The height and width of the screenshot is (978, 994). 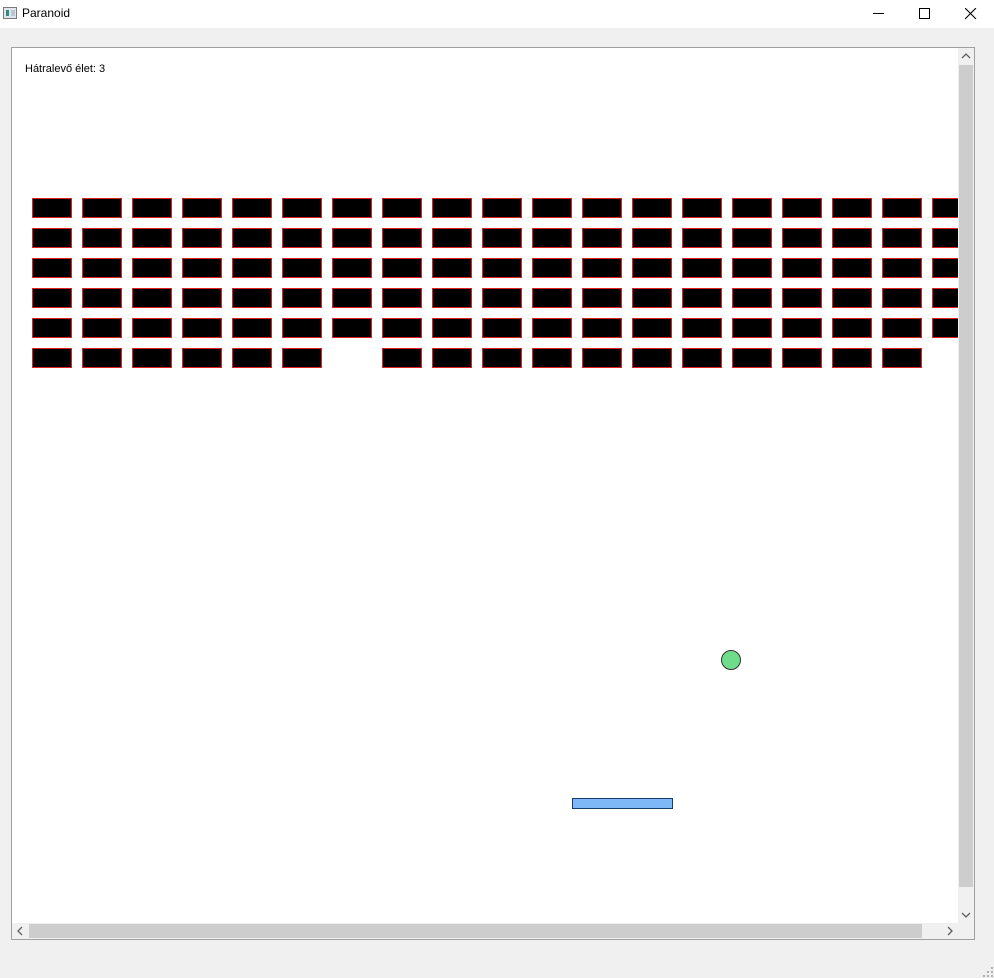 What do you see at coordinates (966, 476) in the screenshot?
I see `vertical-scroll-thumb` at bounding box center [966, 476].